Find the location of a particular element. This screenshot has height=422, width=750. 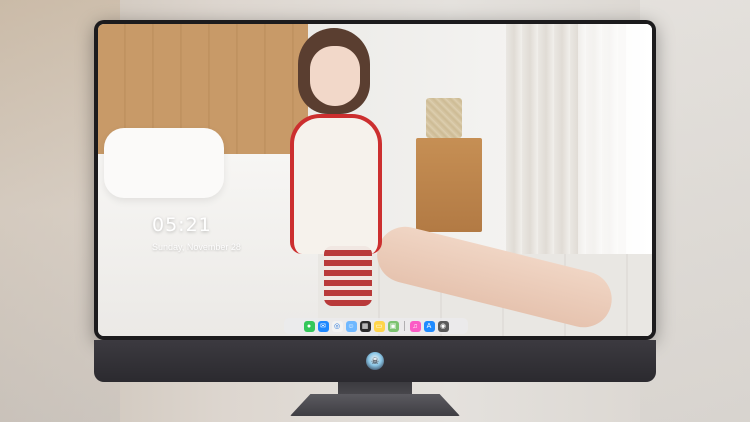

app-store-icon: A is located at coordinates (429, 326).